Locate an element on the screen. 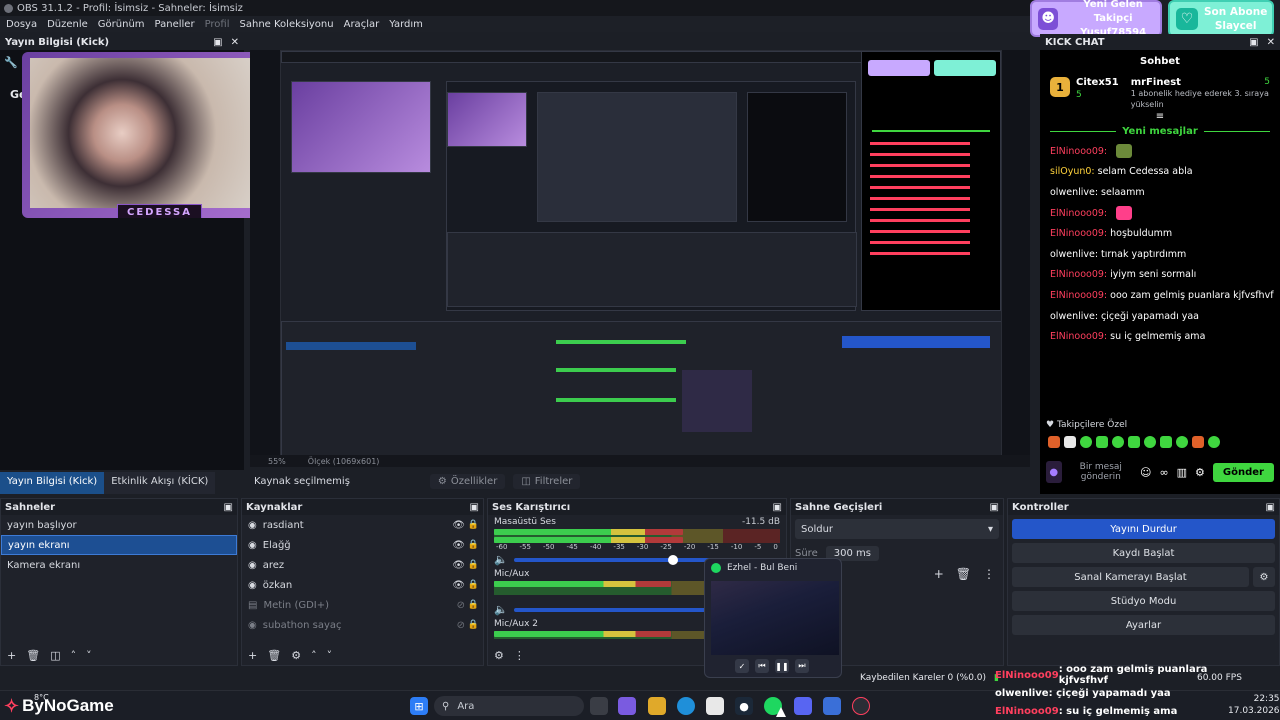  stop-streaming-button: Yayını Durdur is located at coordinates (1143, 529).